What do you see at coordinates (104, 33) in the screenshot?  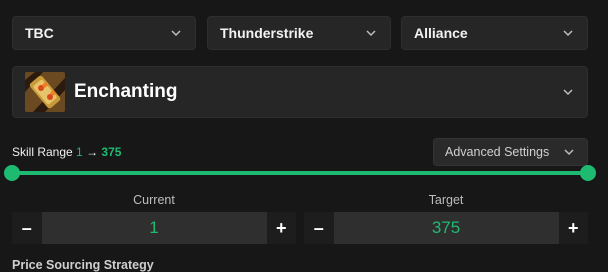 I see `expansion-dropdown: TBC` at bounding box center [104, 33].